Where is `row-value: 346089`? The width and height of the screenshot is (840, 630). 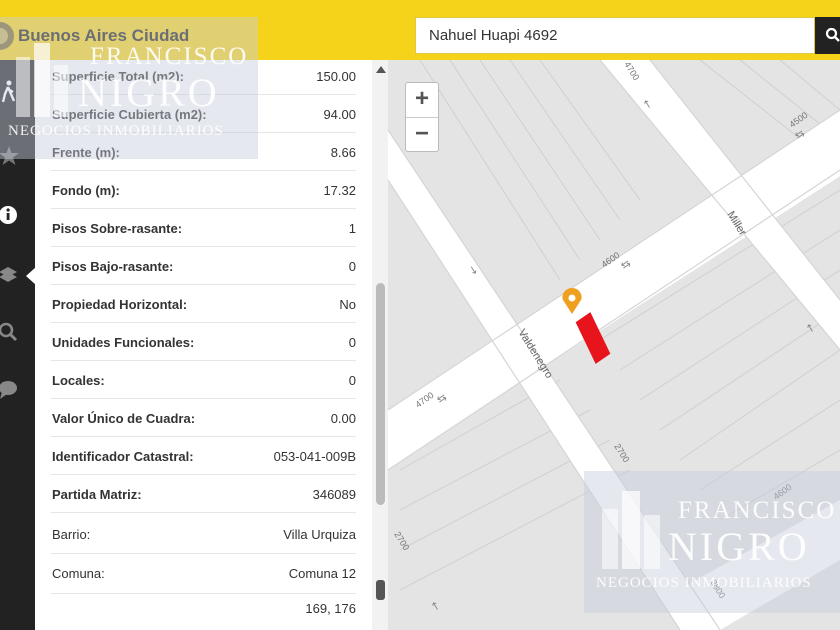 row-value: 346089 is located at coordinates (334, 494).